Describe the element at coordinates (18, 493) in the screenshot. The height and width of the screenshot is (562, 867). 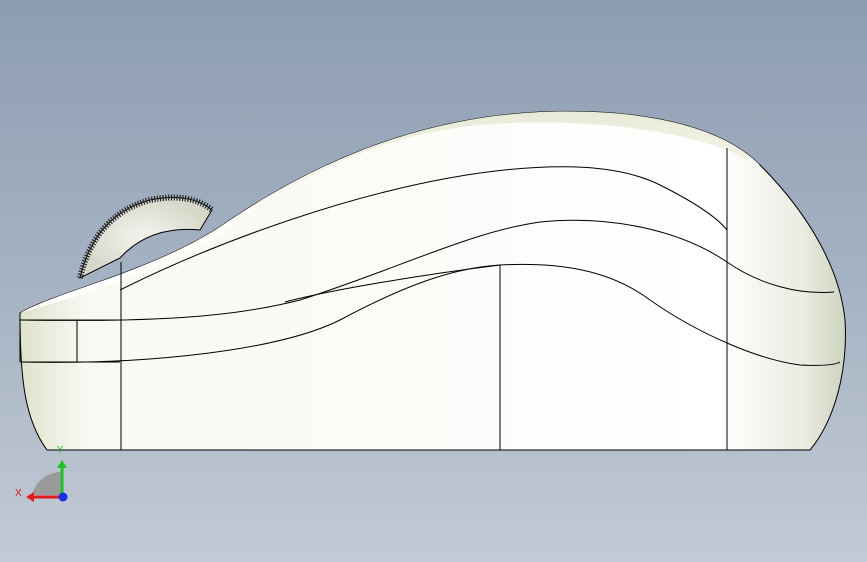
I see `x-axis-label: X` at that location.